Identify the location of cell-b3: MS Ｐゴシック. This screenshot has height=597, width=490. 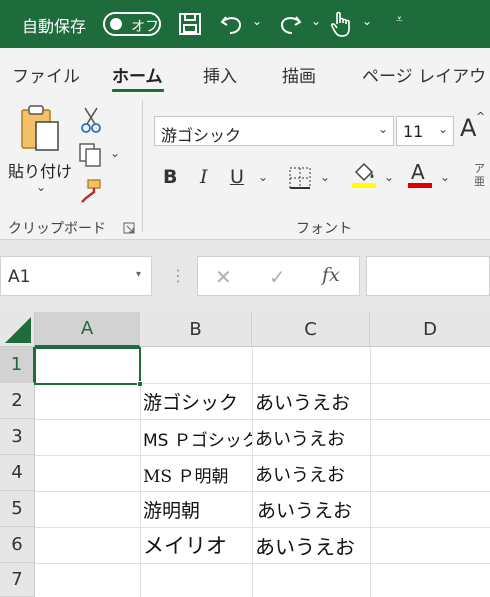
(197, 438).